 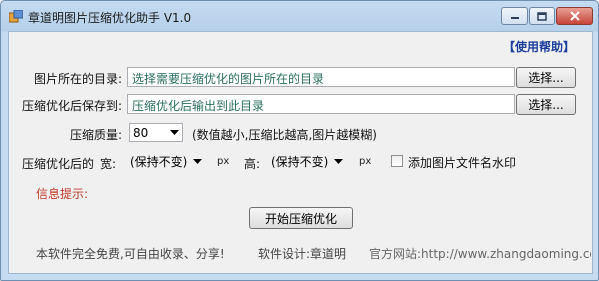 I want to click on window-title: 章道明图片压缩优化助手 V1.0, so click(x=110, y=18).